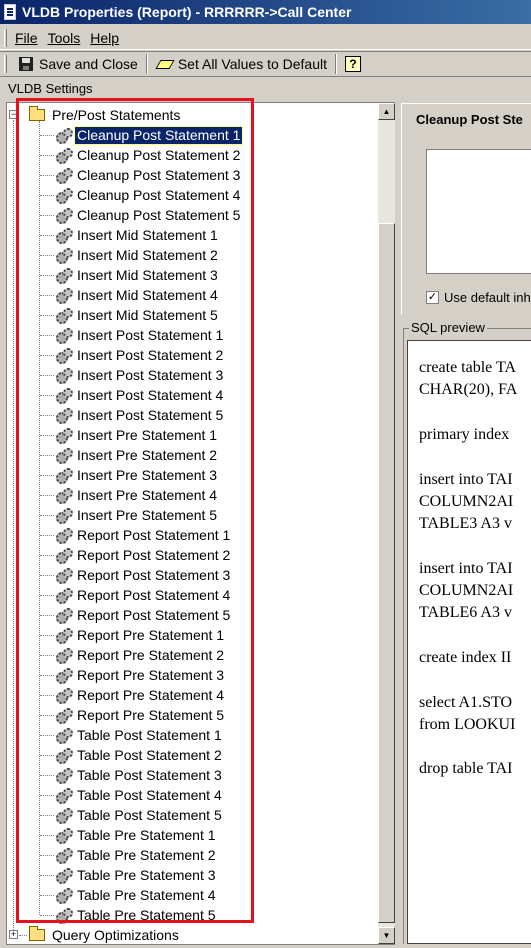 Image resolution: width=531 pixels, height=948 pixels. I want to click on tree-item: Insert Pre Statement 2, so click(137, 455).